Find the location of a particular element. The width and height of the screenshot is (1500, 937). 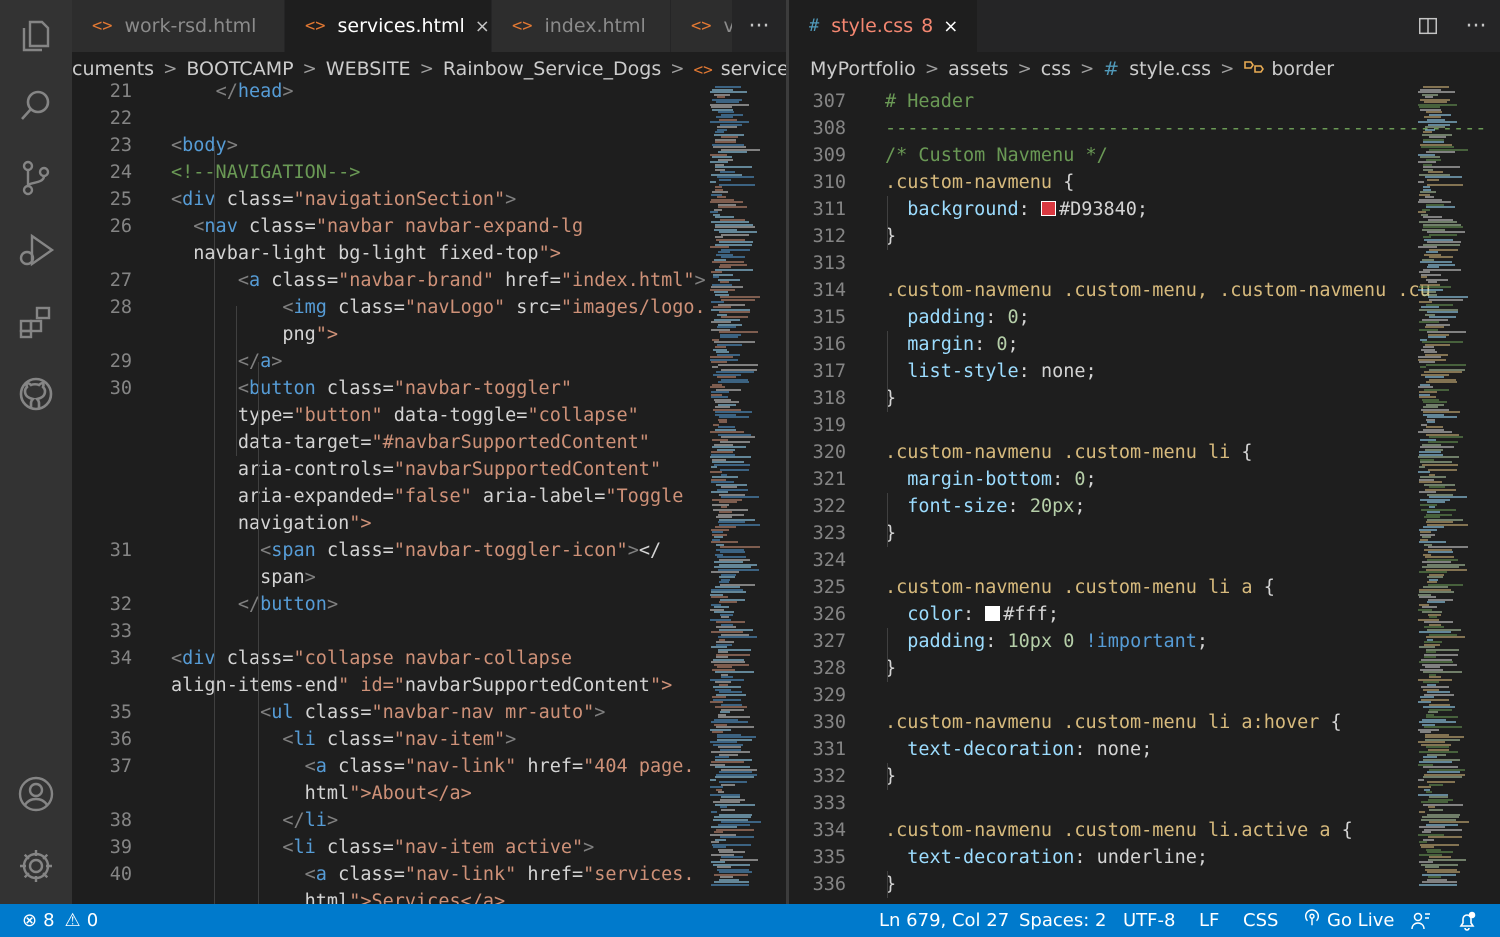

code-line: 21 </head> is located at coordinates (429, 91).